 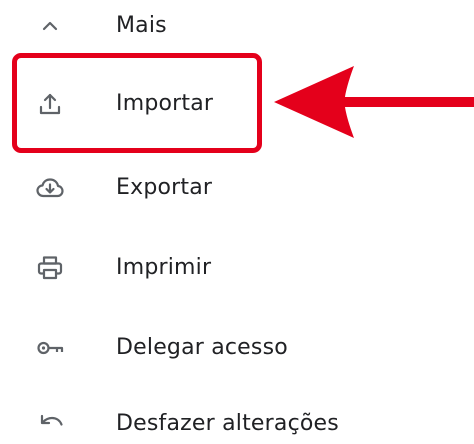 What do you see at coordinates (50, 424) in the screenshot?
I see `undo-icon` at bounding box center [50, 424].